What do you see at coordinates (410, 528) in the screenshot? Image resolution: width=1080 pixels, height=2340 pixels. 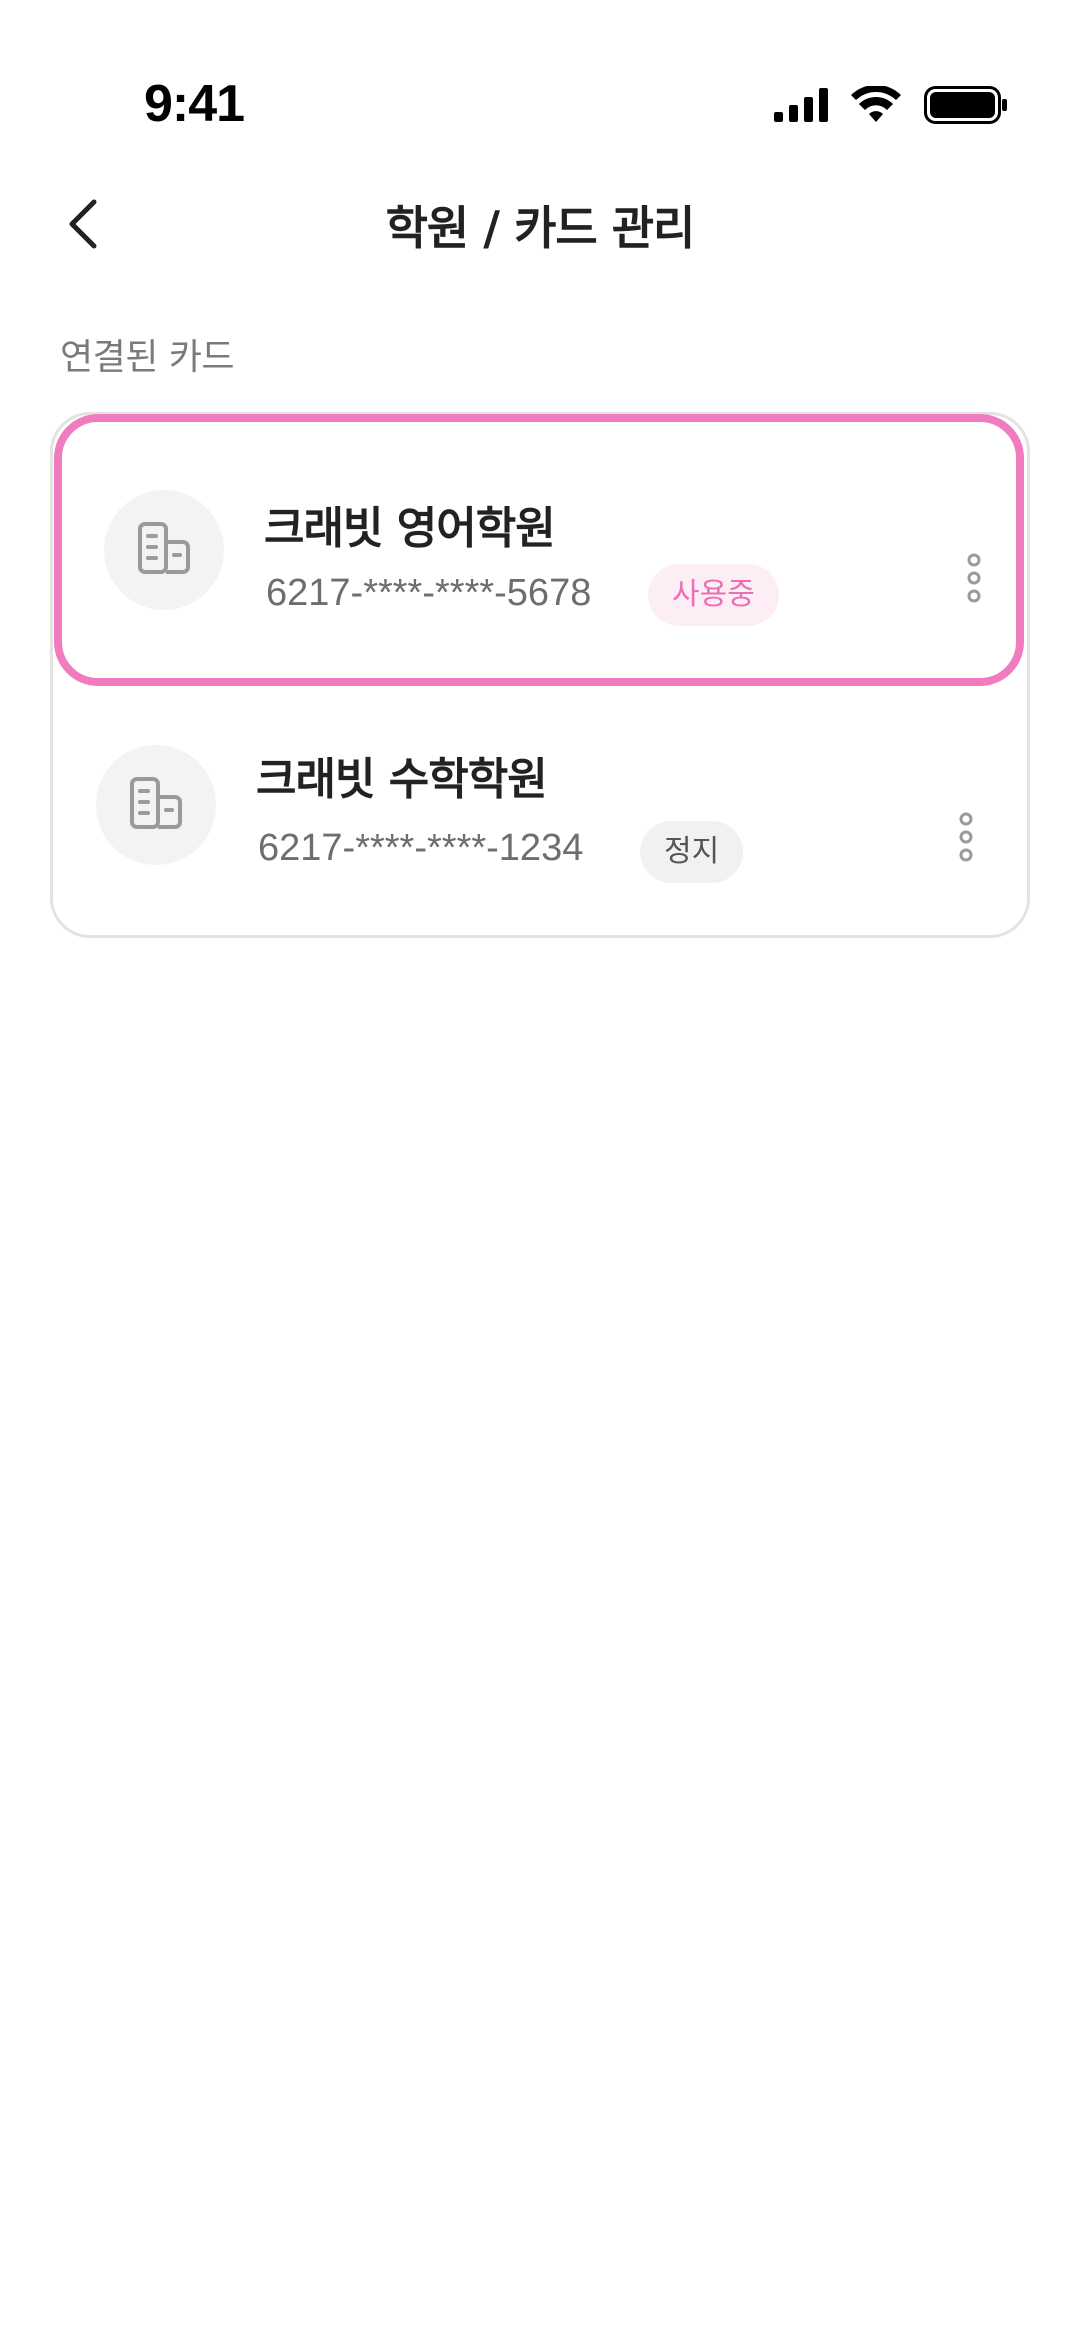 I see `card-name: 크래빗 영어학원` at bounding box center [410, 528].